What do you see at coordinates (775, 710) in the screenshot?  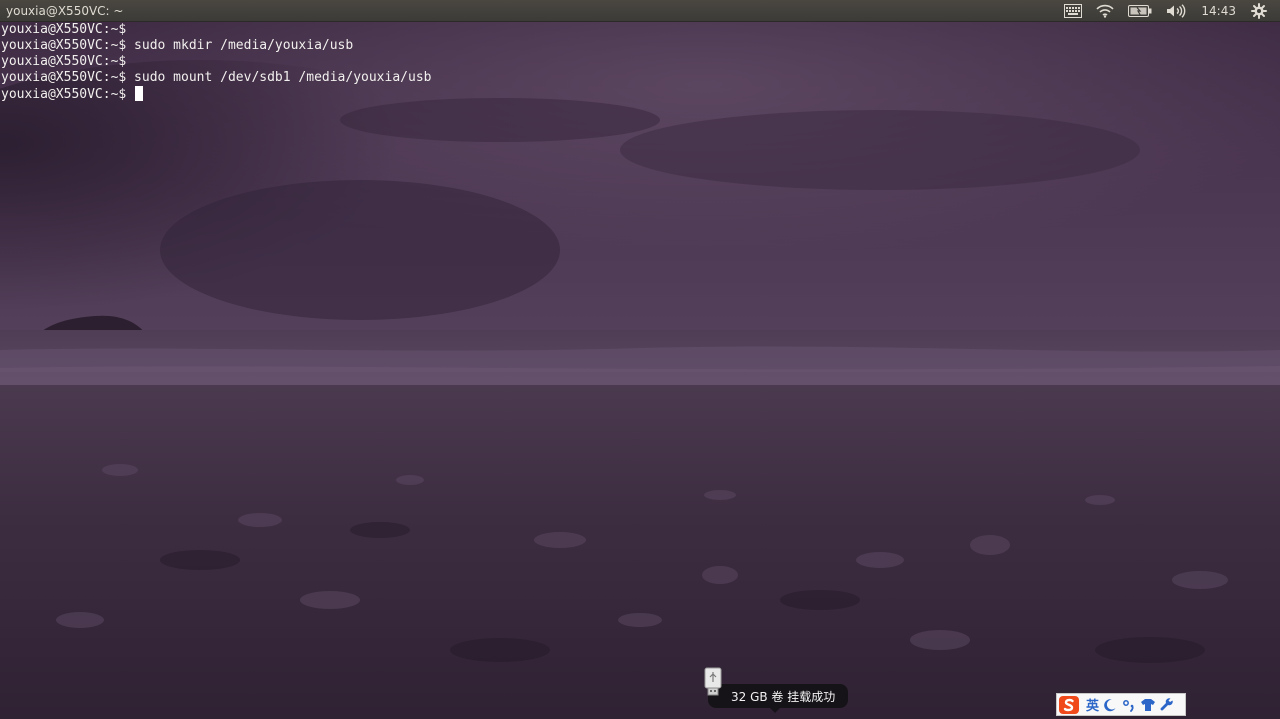 I see `notification-tail` at bounding box center [775, 710].